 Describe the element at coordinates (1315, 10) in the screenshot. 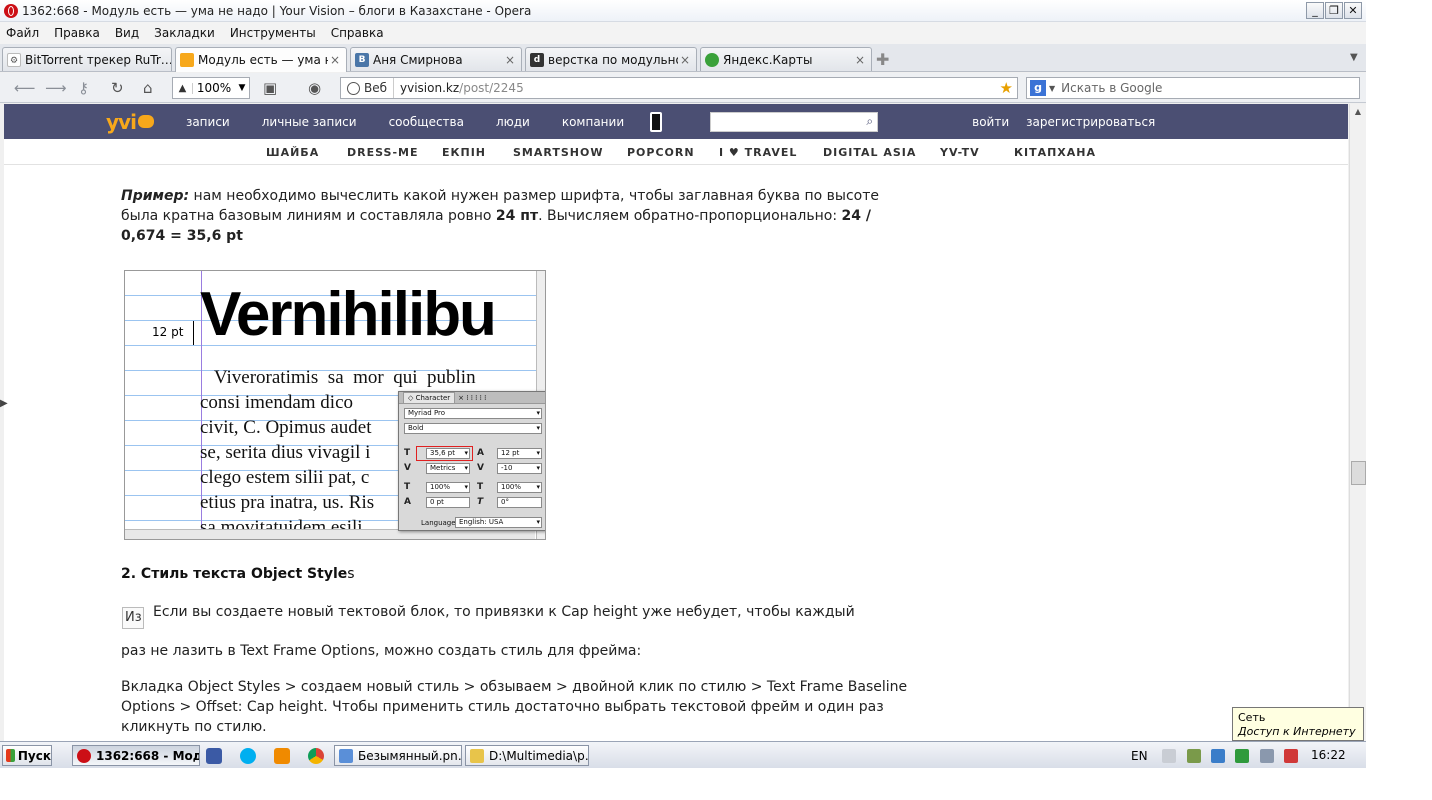

I see `minimize-button: _` at that location.